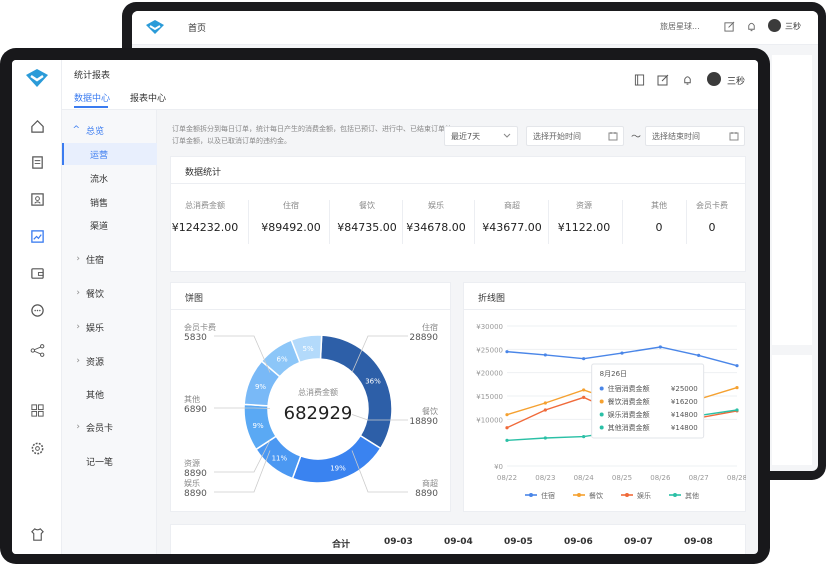  What do you see at coordinates (489, 327) in the screenshot?
I see `y-tick-label: ¥30000` at bounding box center [489, 327].